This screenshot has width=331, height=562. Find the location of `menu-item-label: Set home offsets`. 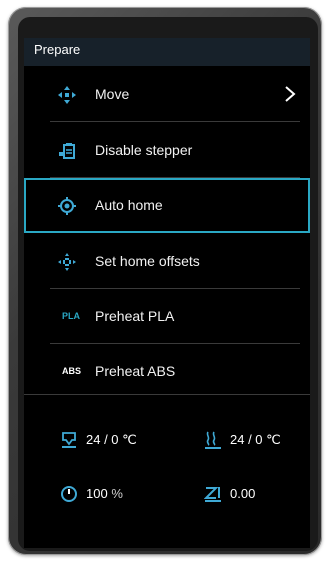

menu-item-label: Set home offsets is located at coordinates (147, 261).